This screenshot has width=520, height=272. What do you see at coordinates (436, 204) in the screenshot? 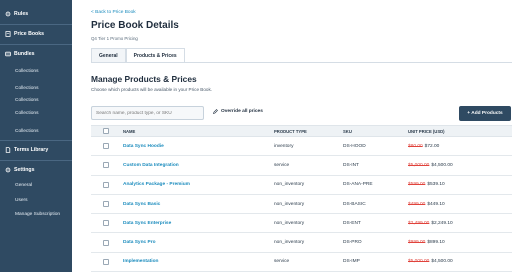
I see `override-price: $449.10` at bounding box center [436, 204].